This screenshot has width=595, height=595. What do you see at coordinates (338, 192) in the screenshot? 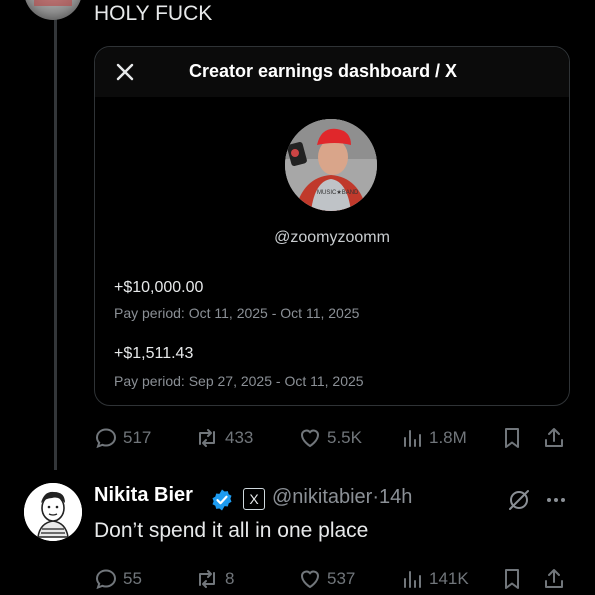
I see `shirt-text: MUSIC★BAND` at bounding box center [338, 192].